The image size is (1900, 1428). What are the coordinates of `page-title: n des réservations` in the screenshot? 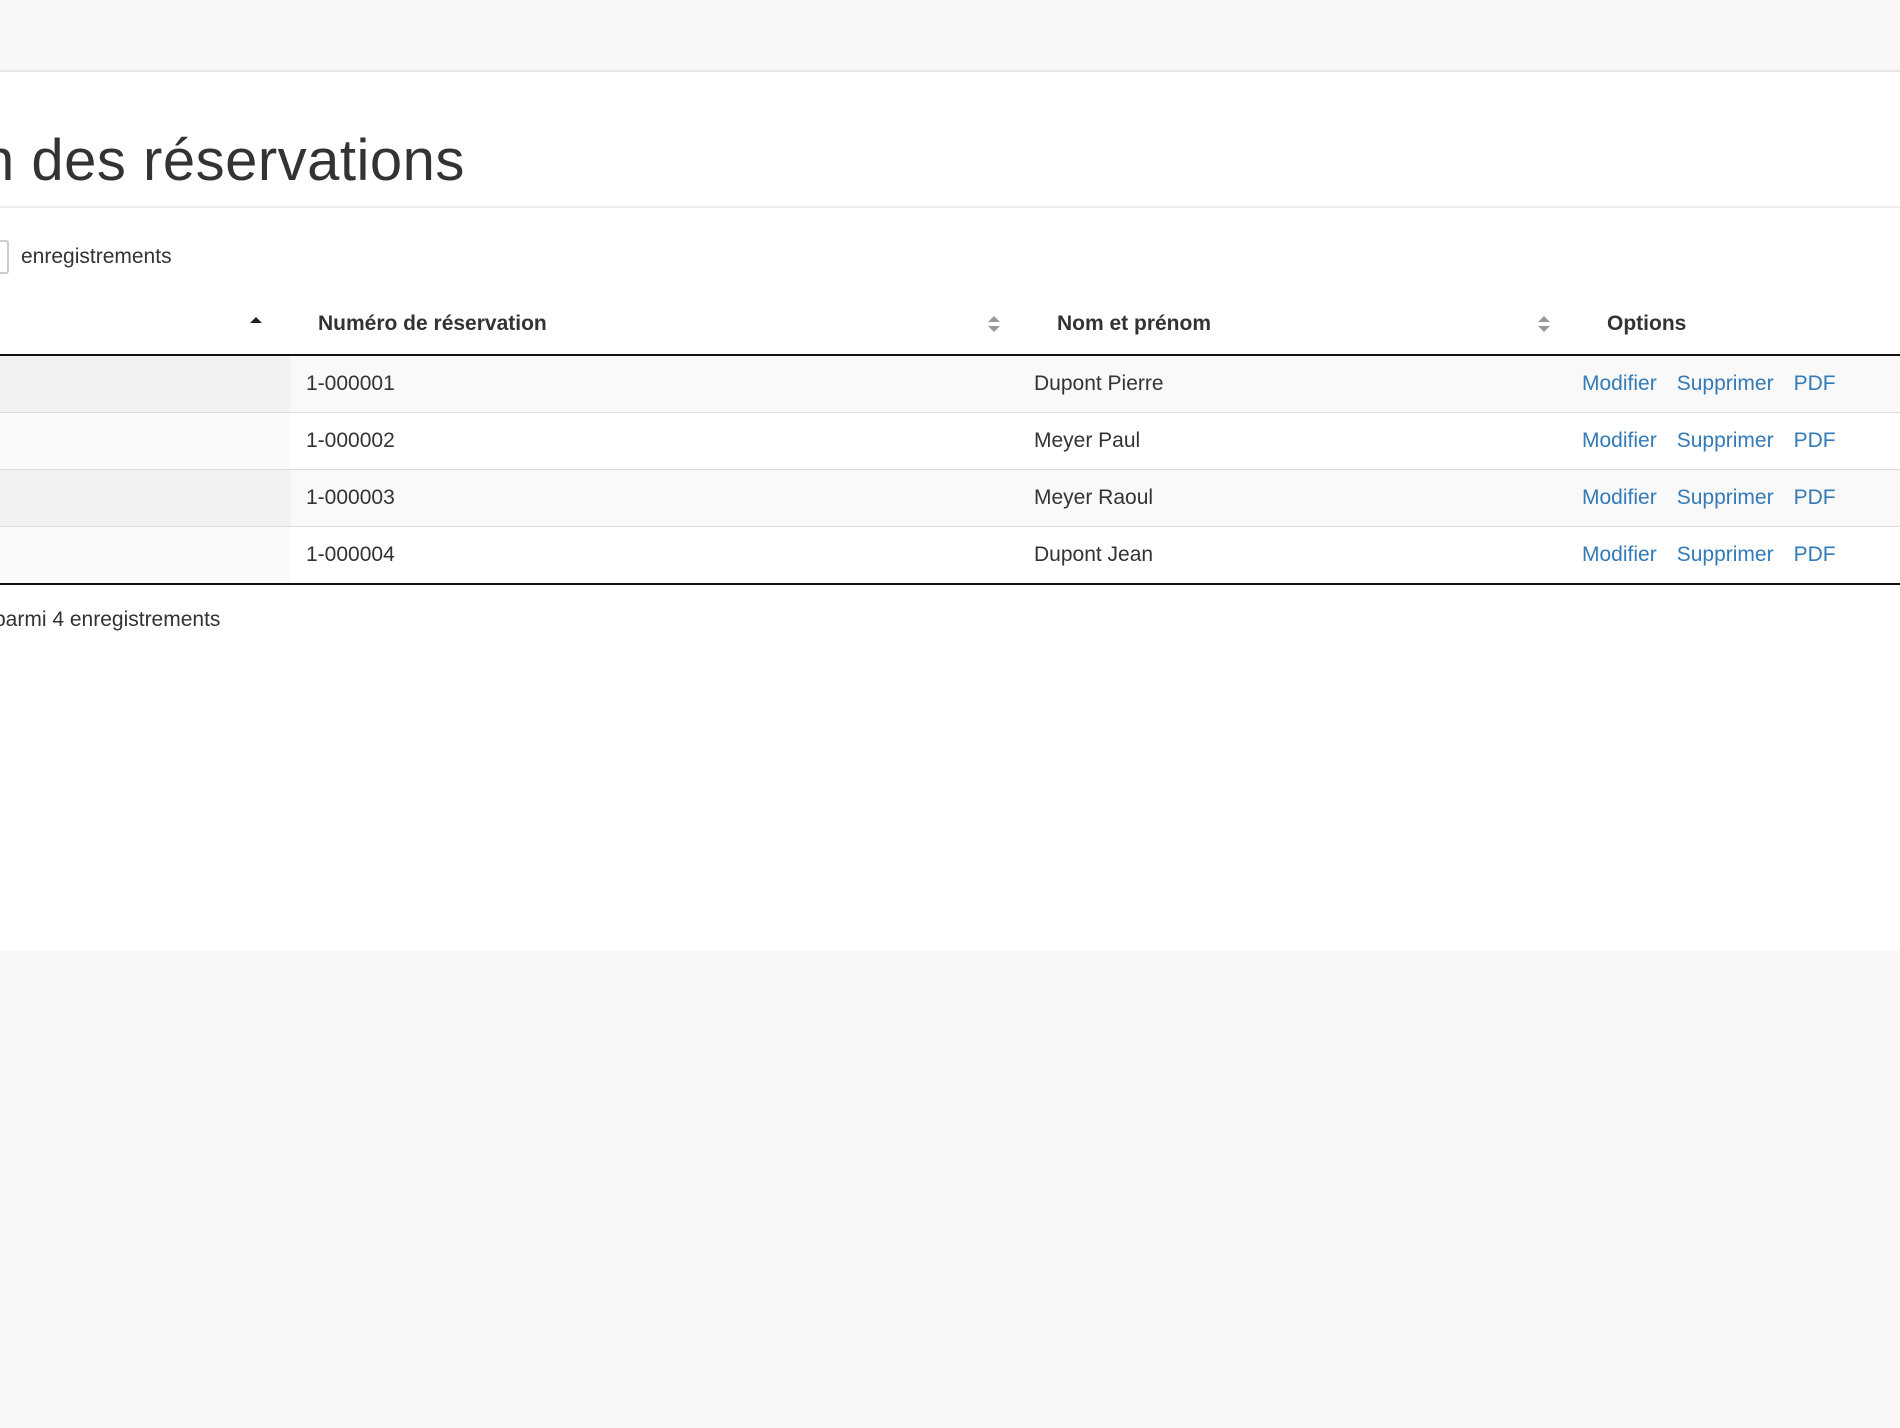 It's located at (232, 160).